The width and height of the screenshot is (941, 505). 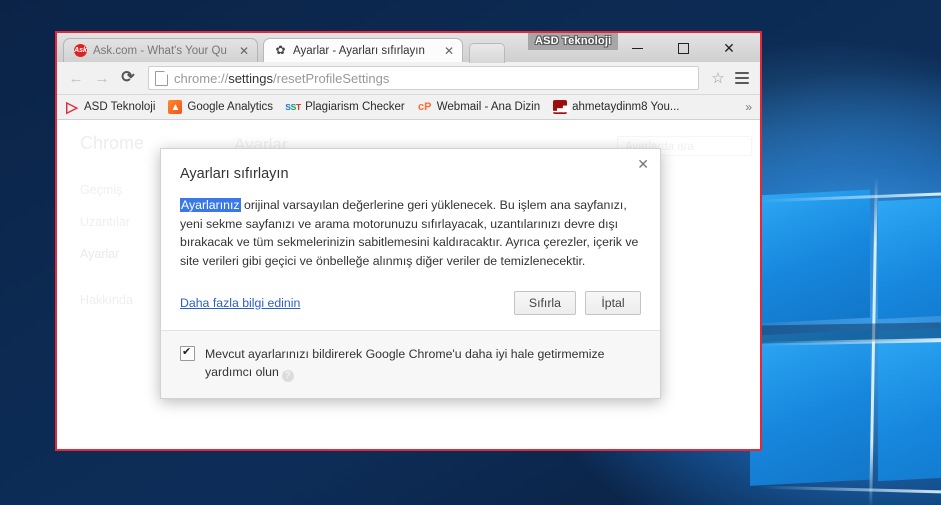 What do you see at coordinates (280, 50) in the screenshot?
I see `gear-icon: ✿` at bounding box center [280, 50].